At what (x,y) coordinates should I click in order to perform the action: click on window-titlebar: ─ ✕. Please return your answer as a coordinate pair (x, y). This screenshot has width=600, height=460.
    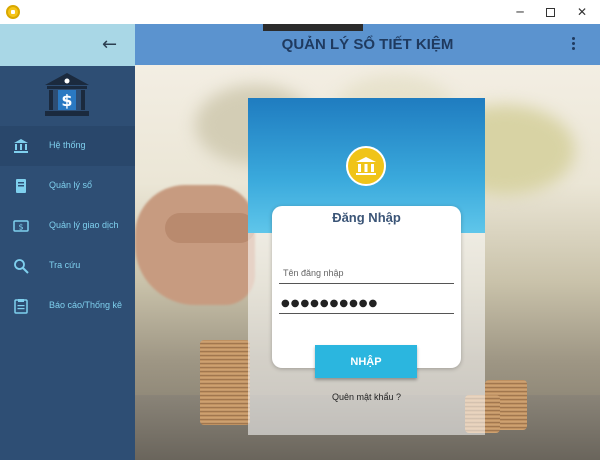
    Looking at the image, I should click on (300, 12).